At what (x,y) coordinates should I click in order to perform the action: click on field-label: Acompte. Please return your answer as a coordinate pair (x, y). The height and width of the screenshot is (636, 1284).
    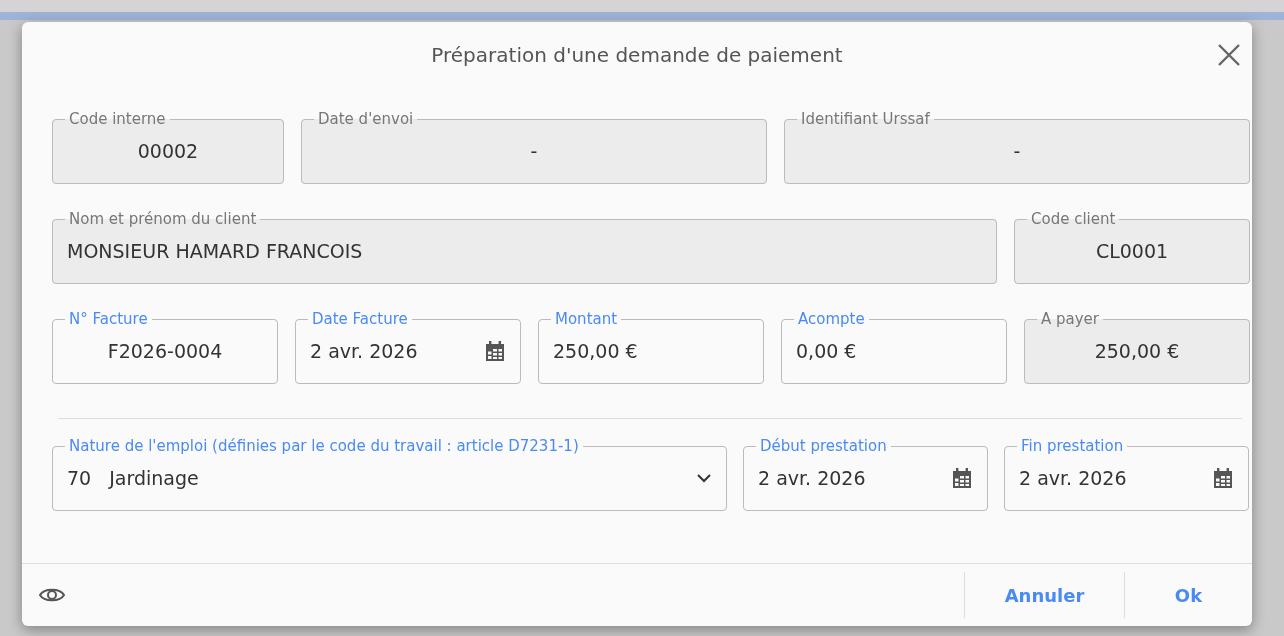
    Looking at the image, I should click on (831, 319).